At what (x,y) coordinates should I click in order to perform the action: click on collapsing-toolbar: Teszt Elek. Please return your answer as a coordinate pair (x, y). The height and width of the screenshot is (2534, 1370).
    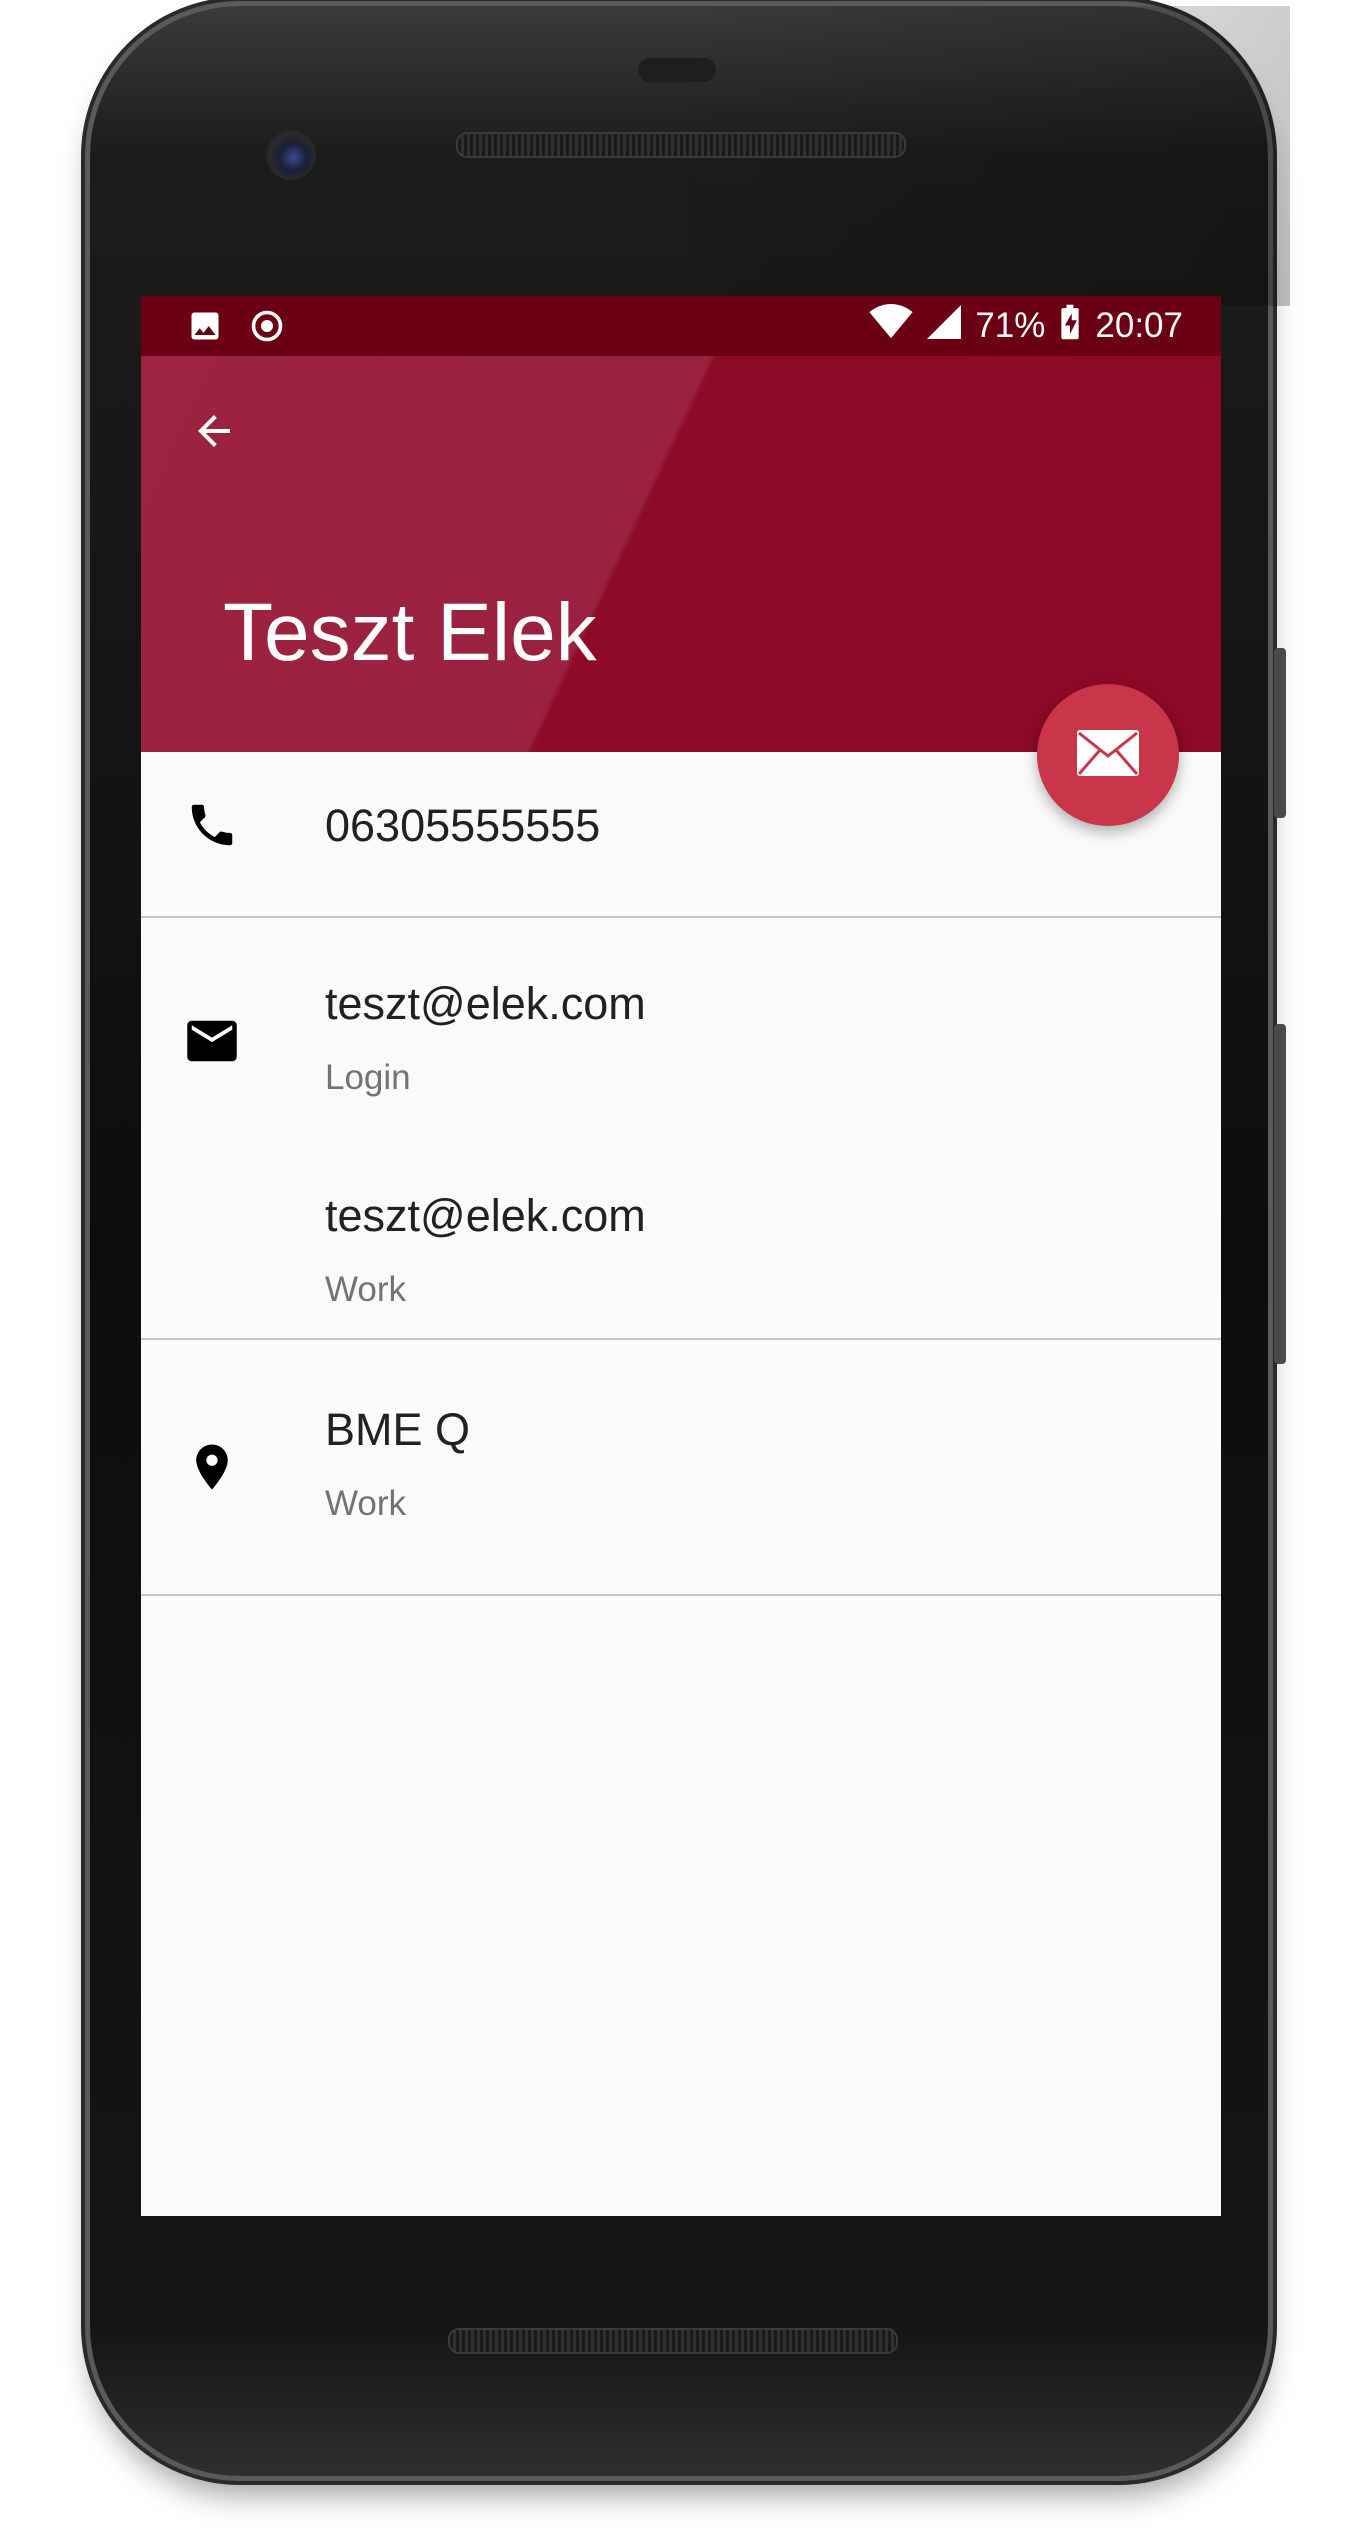
    Looking at the image, I should click on (681, 554).